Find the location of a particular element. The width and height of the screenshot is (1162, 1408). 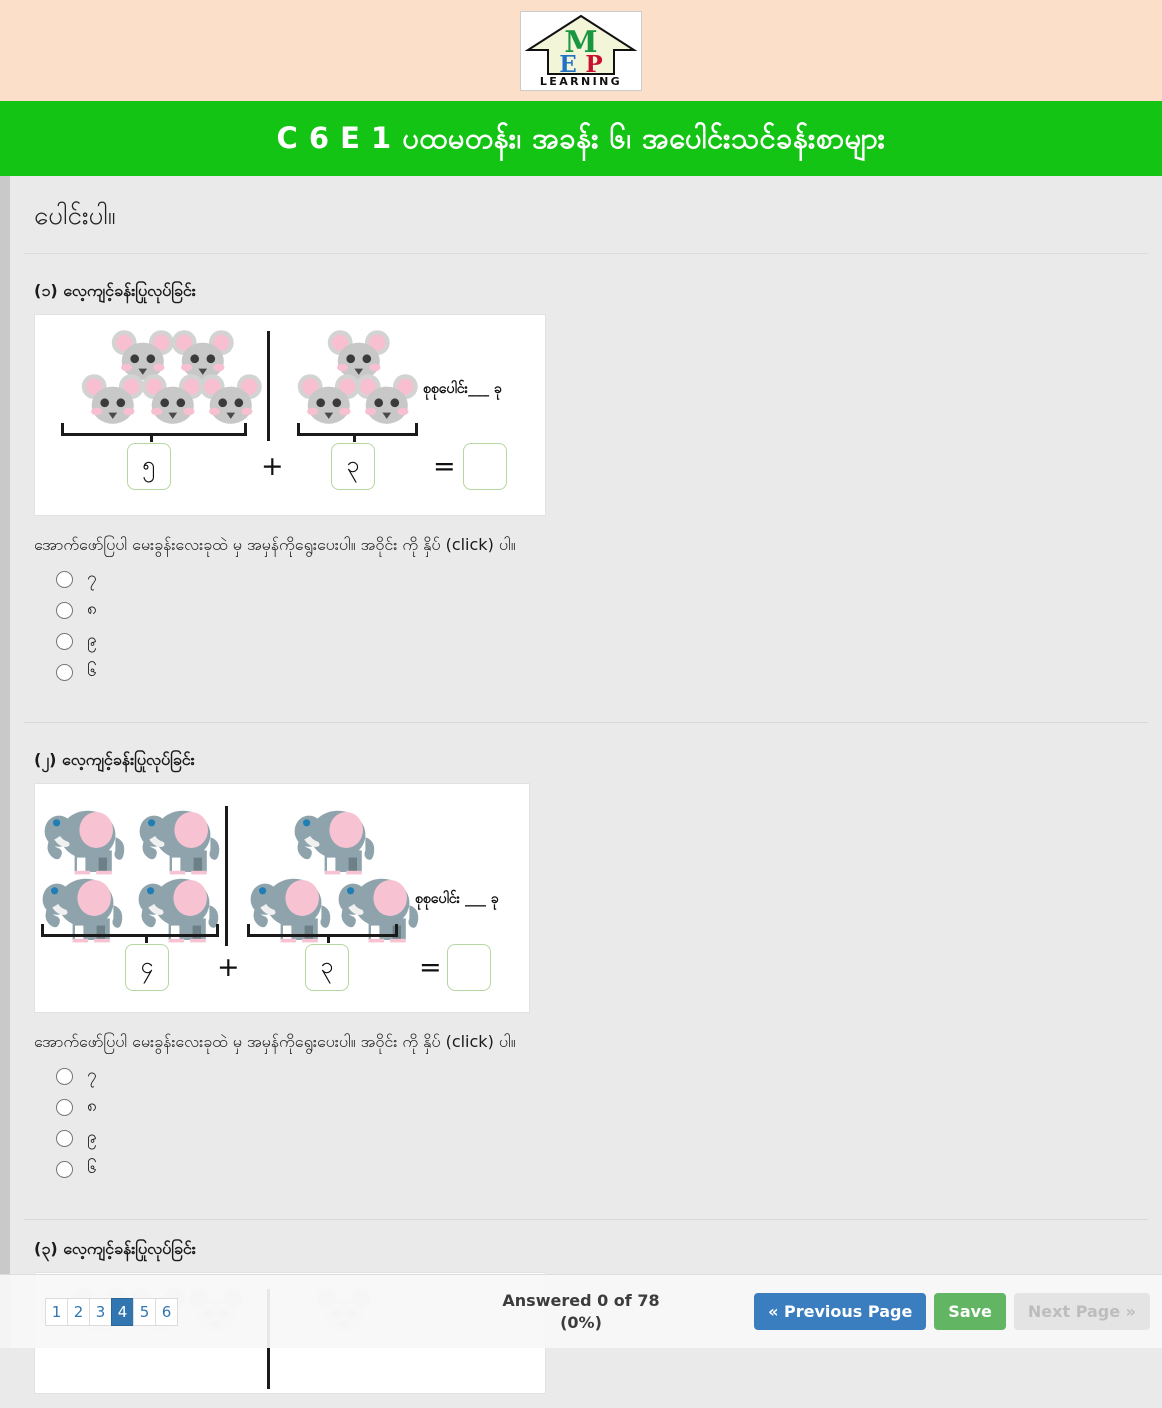

exercise-2-options: ၇ ၈ ၉ ၆ is located at coordinates (598, 1123).